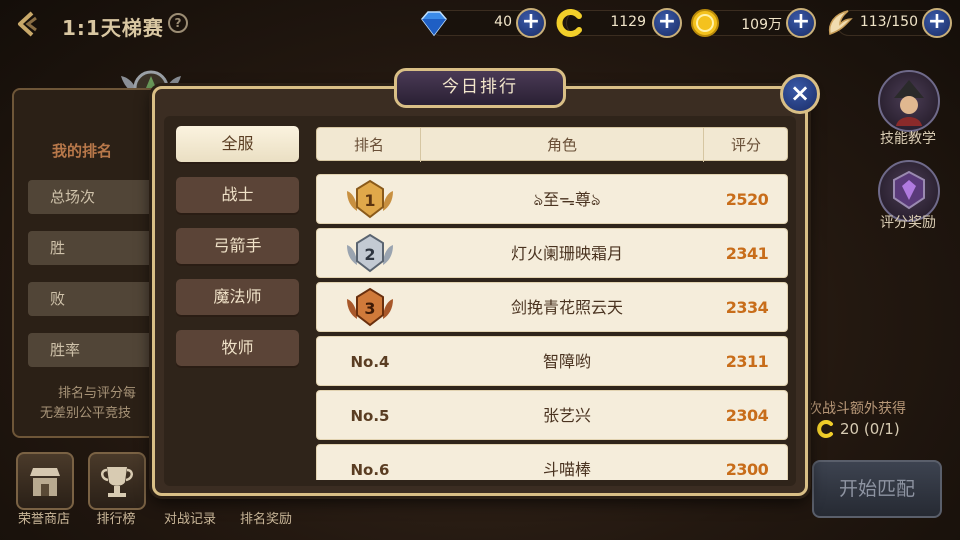 The height and width of the screenshot is (540, 960). Describe the element at coordinates (237, 348) in the screenshot. I see `tab-priest: 牧师` at that location.